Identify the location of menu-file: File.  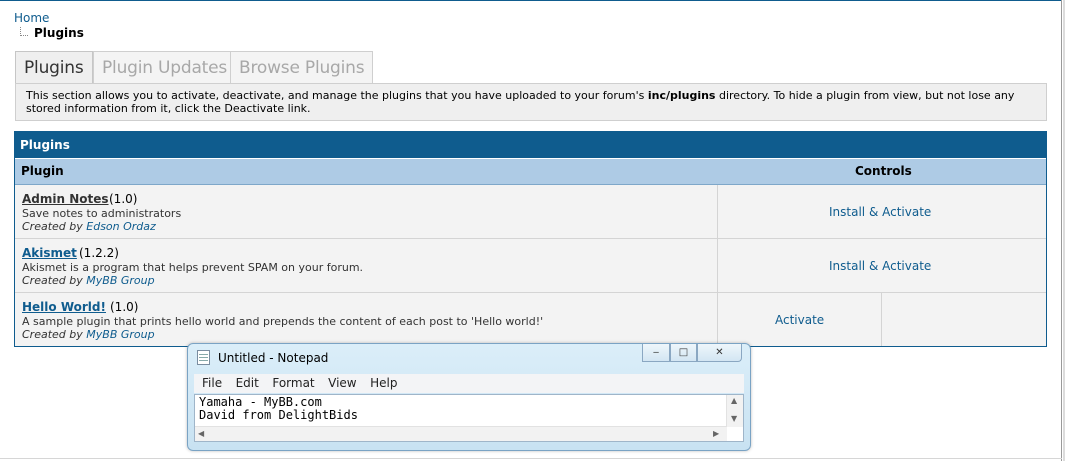
(212, 383).